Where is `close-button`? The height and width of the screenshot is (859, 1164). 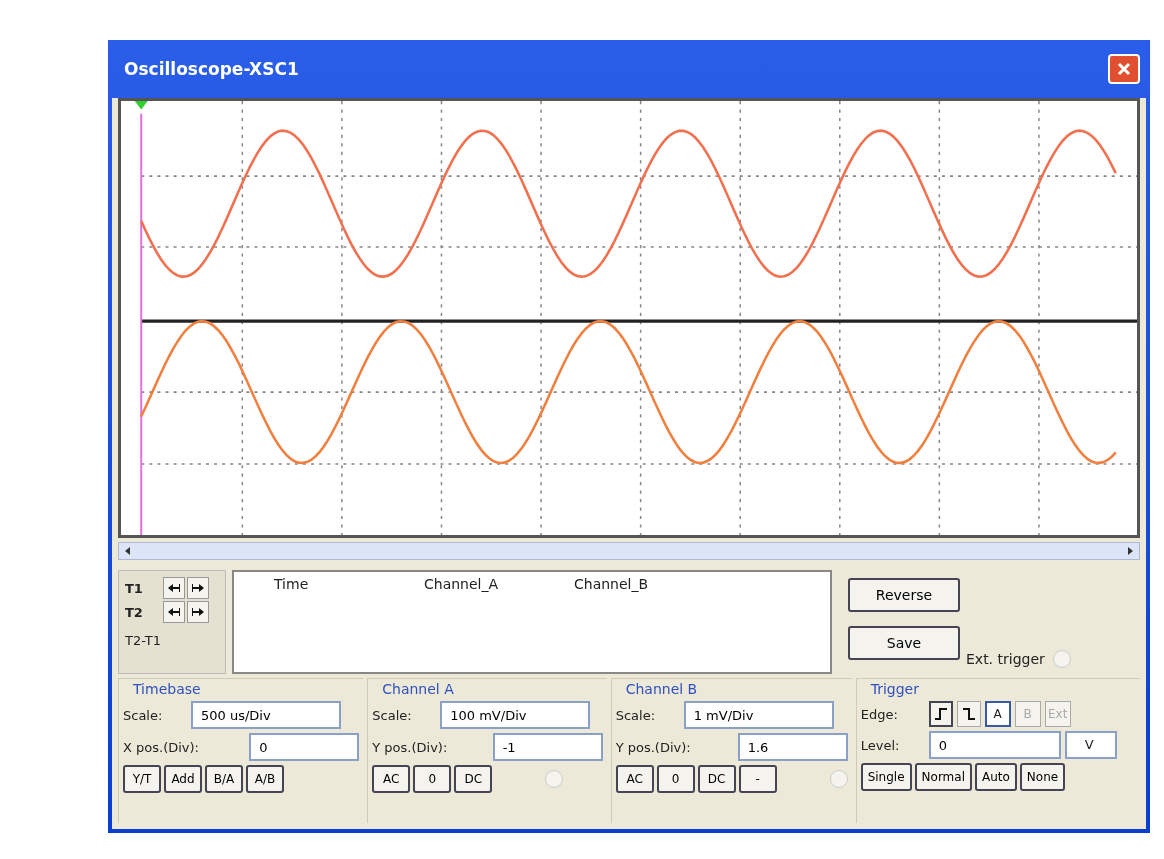
close-button is located at coordinates (1124, 69).